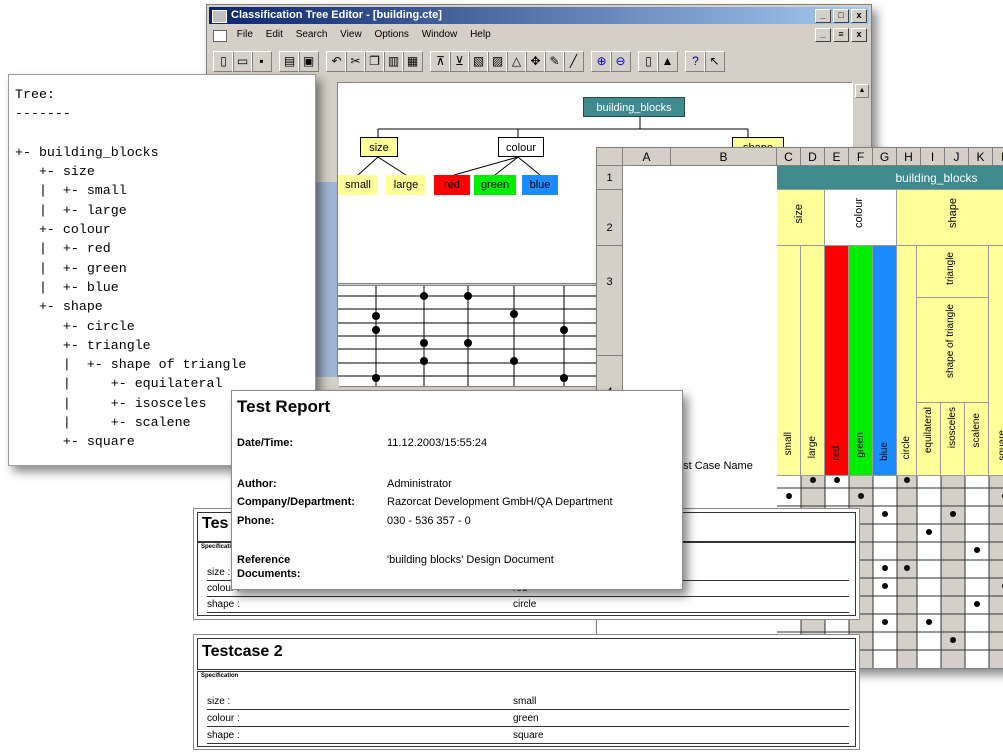 This screenshot has width=1003, height=755. Describe the element at coordinates (634, 107) in the screenshot. I see `node-building-blocks: building_blocks` at that location.